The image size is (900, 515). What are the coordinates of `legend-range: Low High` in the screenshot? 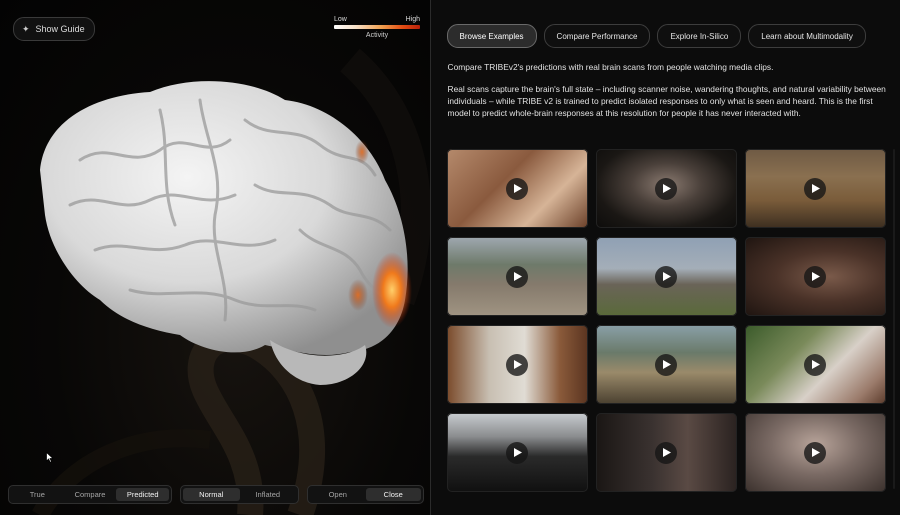 It's located at (377, 19).